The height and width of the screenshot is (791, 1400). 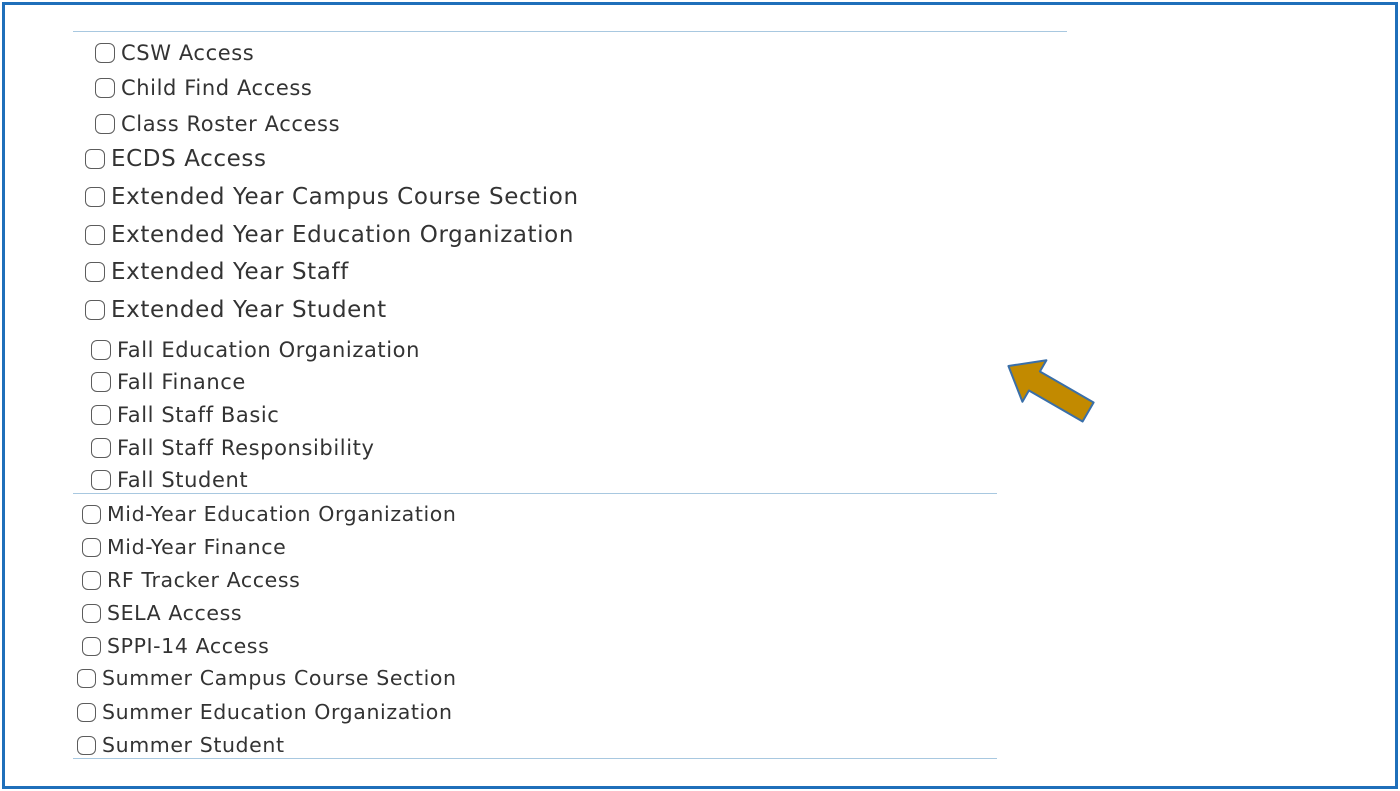 I want to click on checkbox-label: RF Tracker Access, so click(x=204, y=580).